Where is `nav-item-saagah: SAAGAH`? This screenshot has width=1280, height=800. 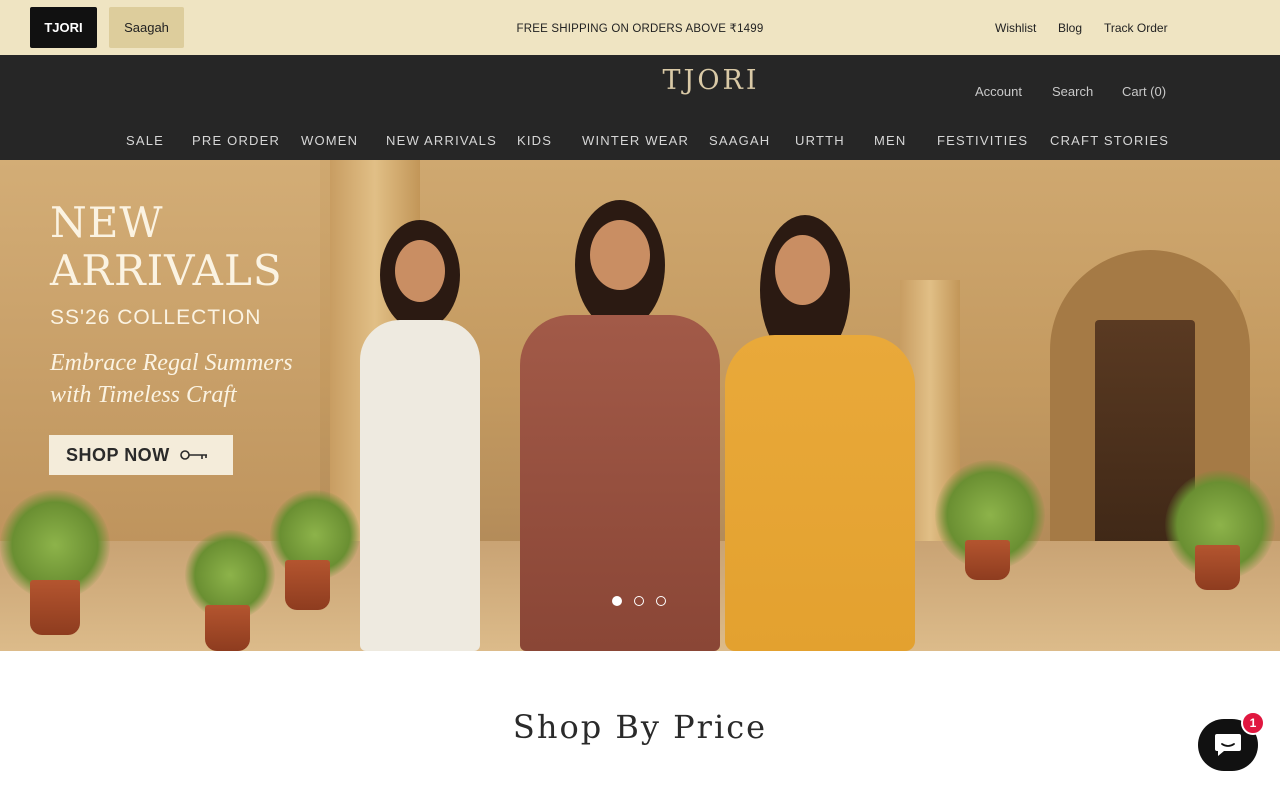 nav-item-saagah: SAAGAH is located at coordinates (739, 140).